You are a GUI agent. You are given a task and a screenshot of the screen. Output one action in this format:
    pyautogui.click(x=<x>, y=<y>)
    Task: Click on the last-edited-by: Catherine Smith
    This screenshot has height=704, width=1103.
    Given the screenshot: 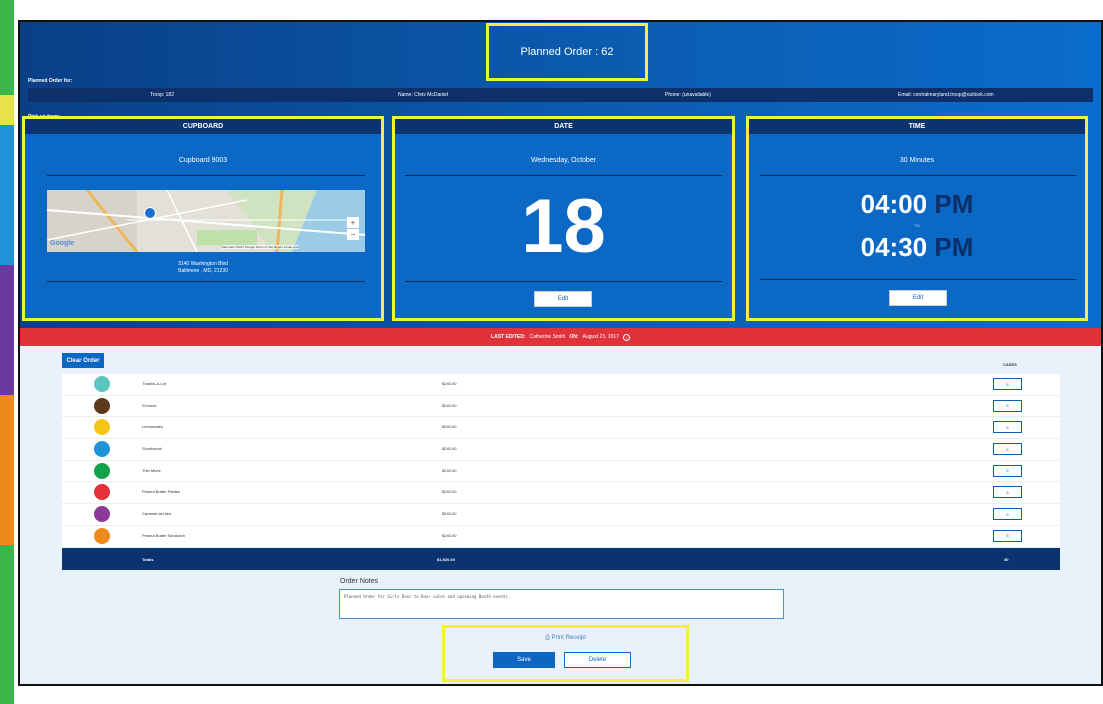 What is the action you would take?
    pyautogui.click(x=547, y=337)
    